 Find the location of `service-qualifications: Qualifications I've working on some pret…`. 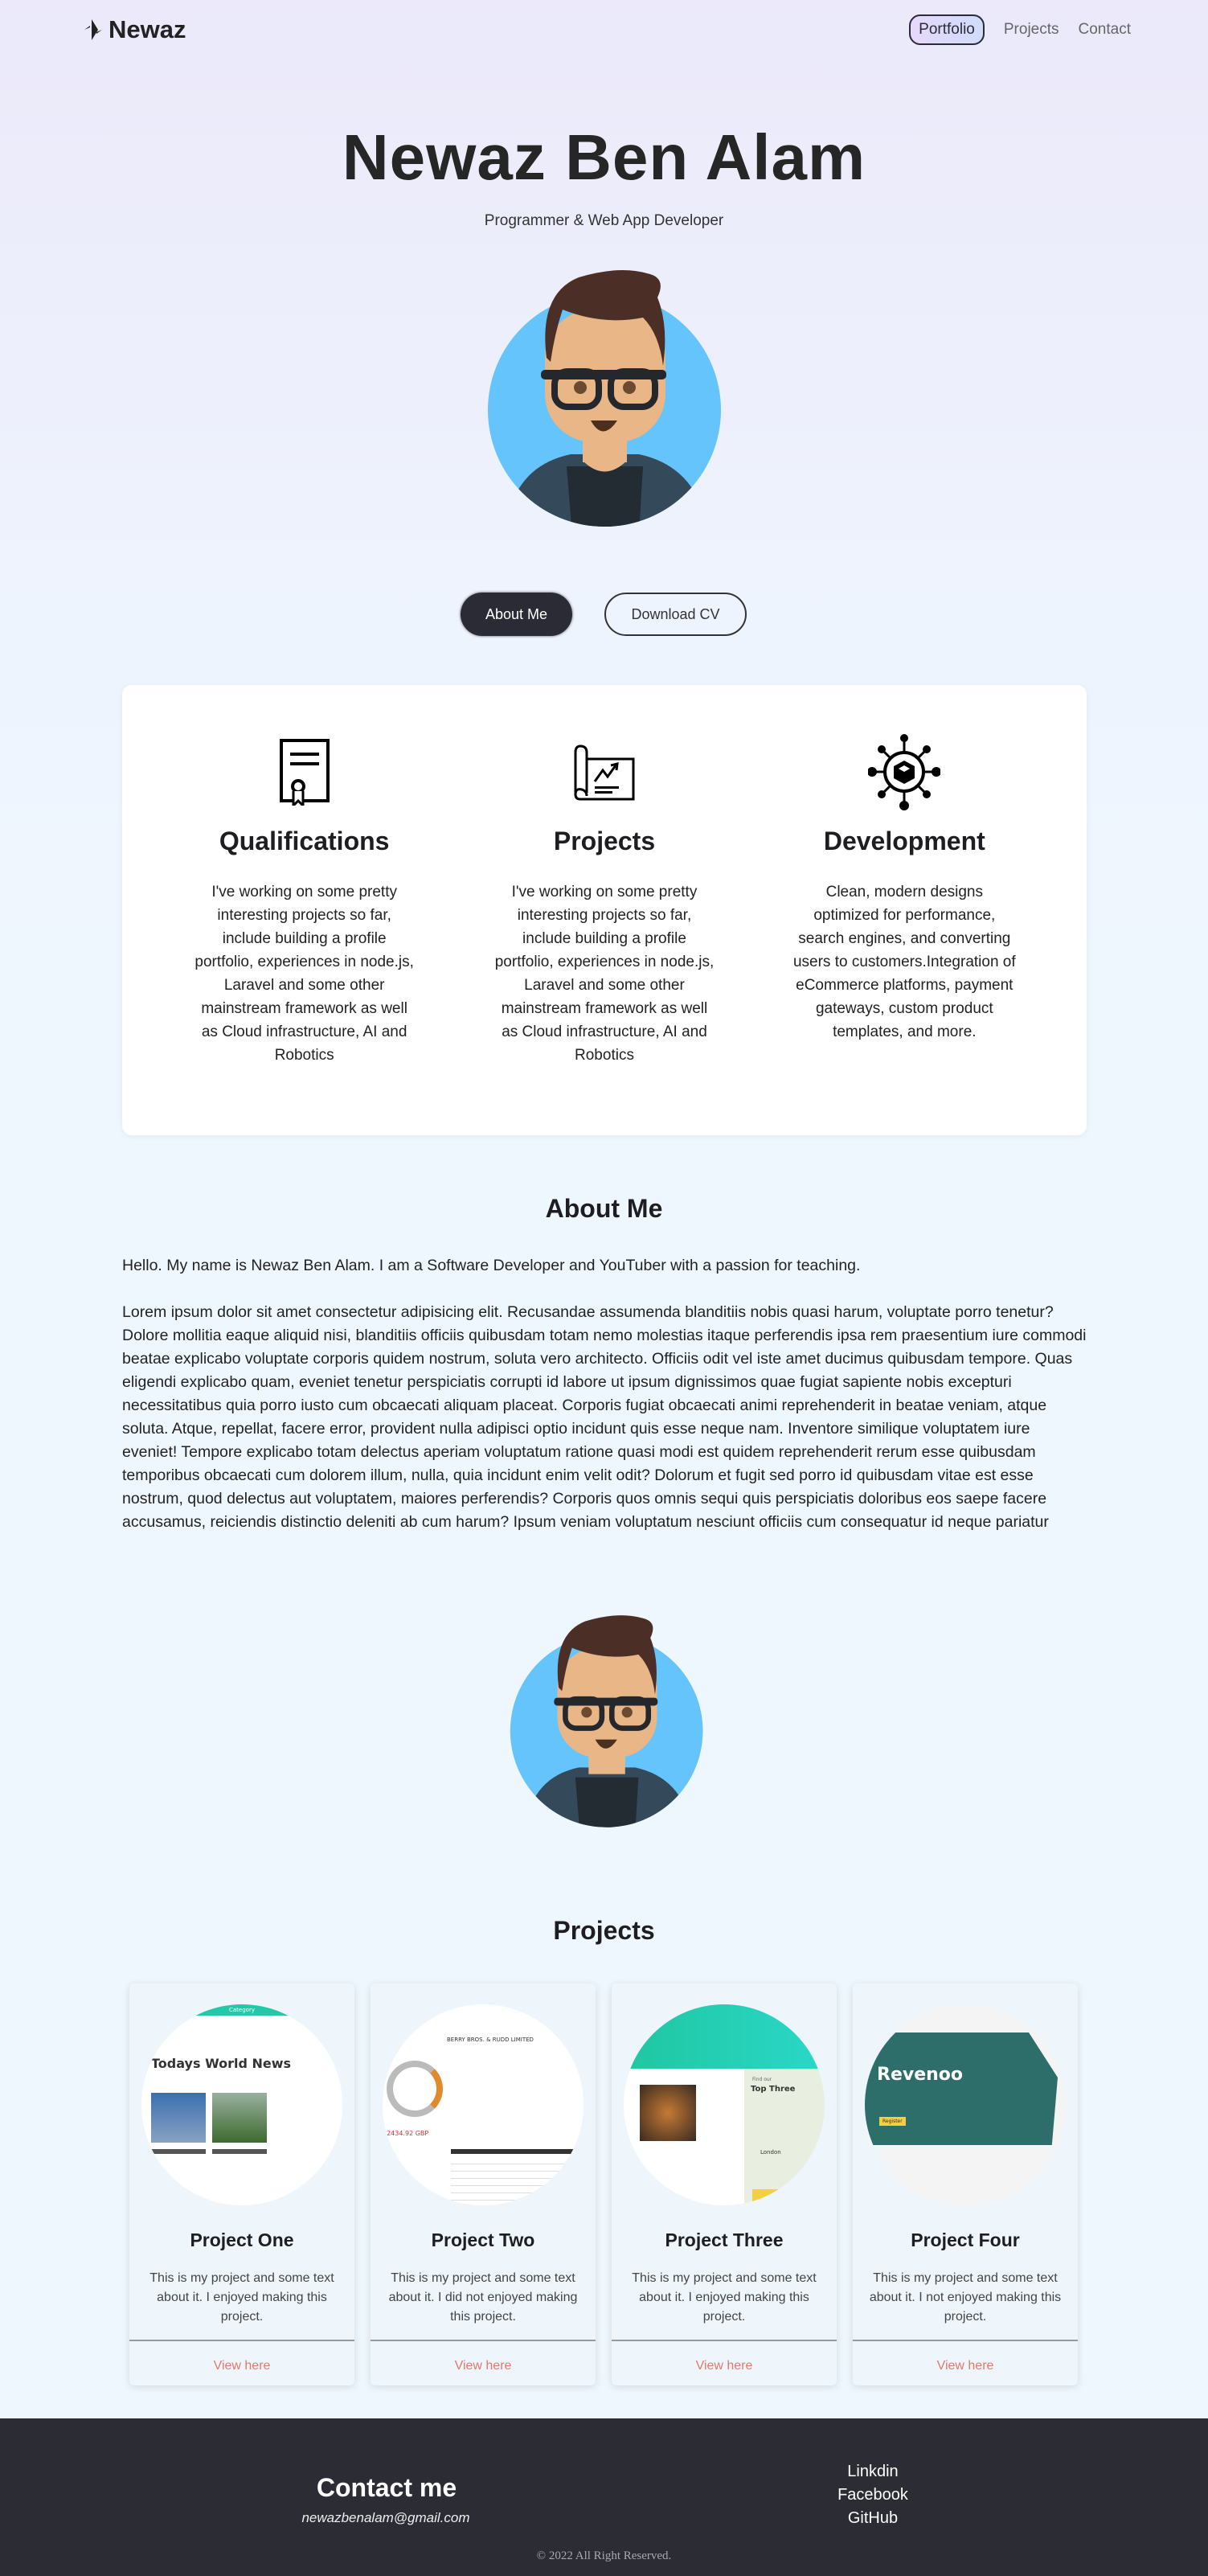

service-qualifications: Qualifications I've working on some pret… is located at coordinates (304, 934).